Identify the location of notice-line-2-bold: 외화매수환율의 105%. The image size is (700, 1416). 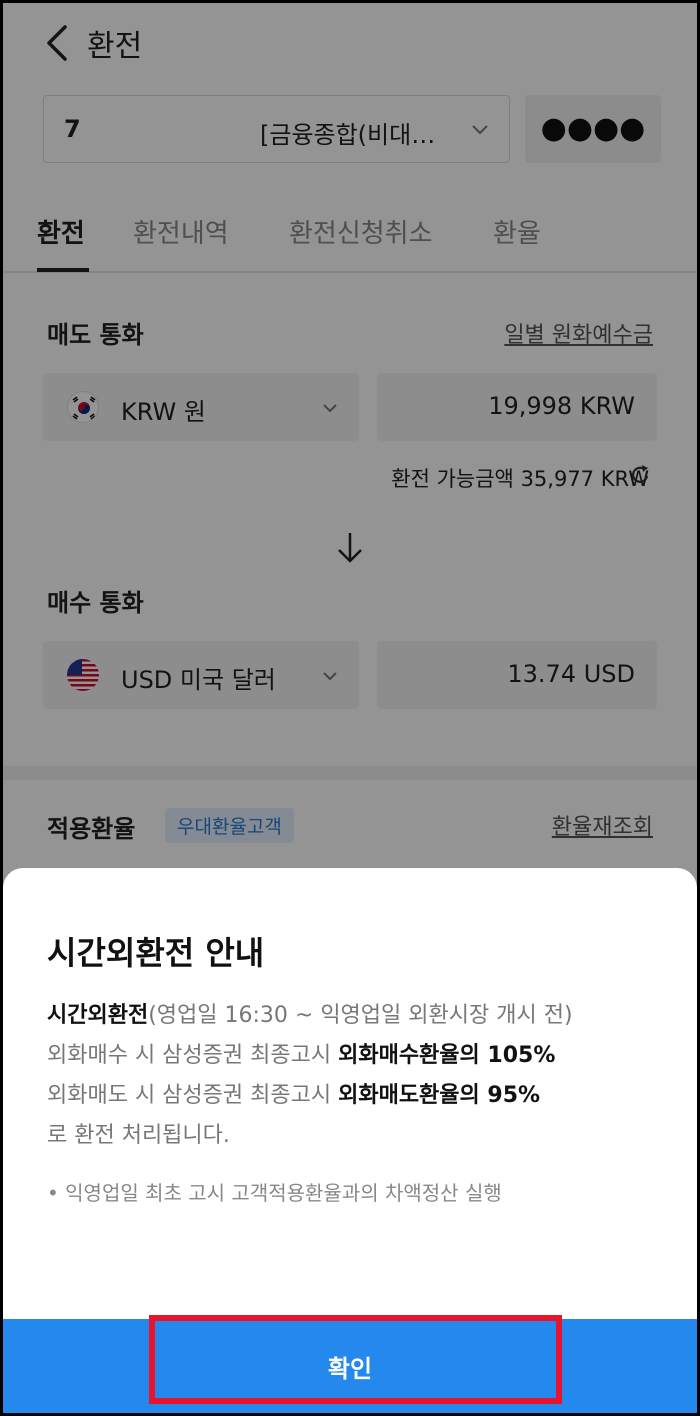
(447, 1055).